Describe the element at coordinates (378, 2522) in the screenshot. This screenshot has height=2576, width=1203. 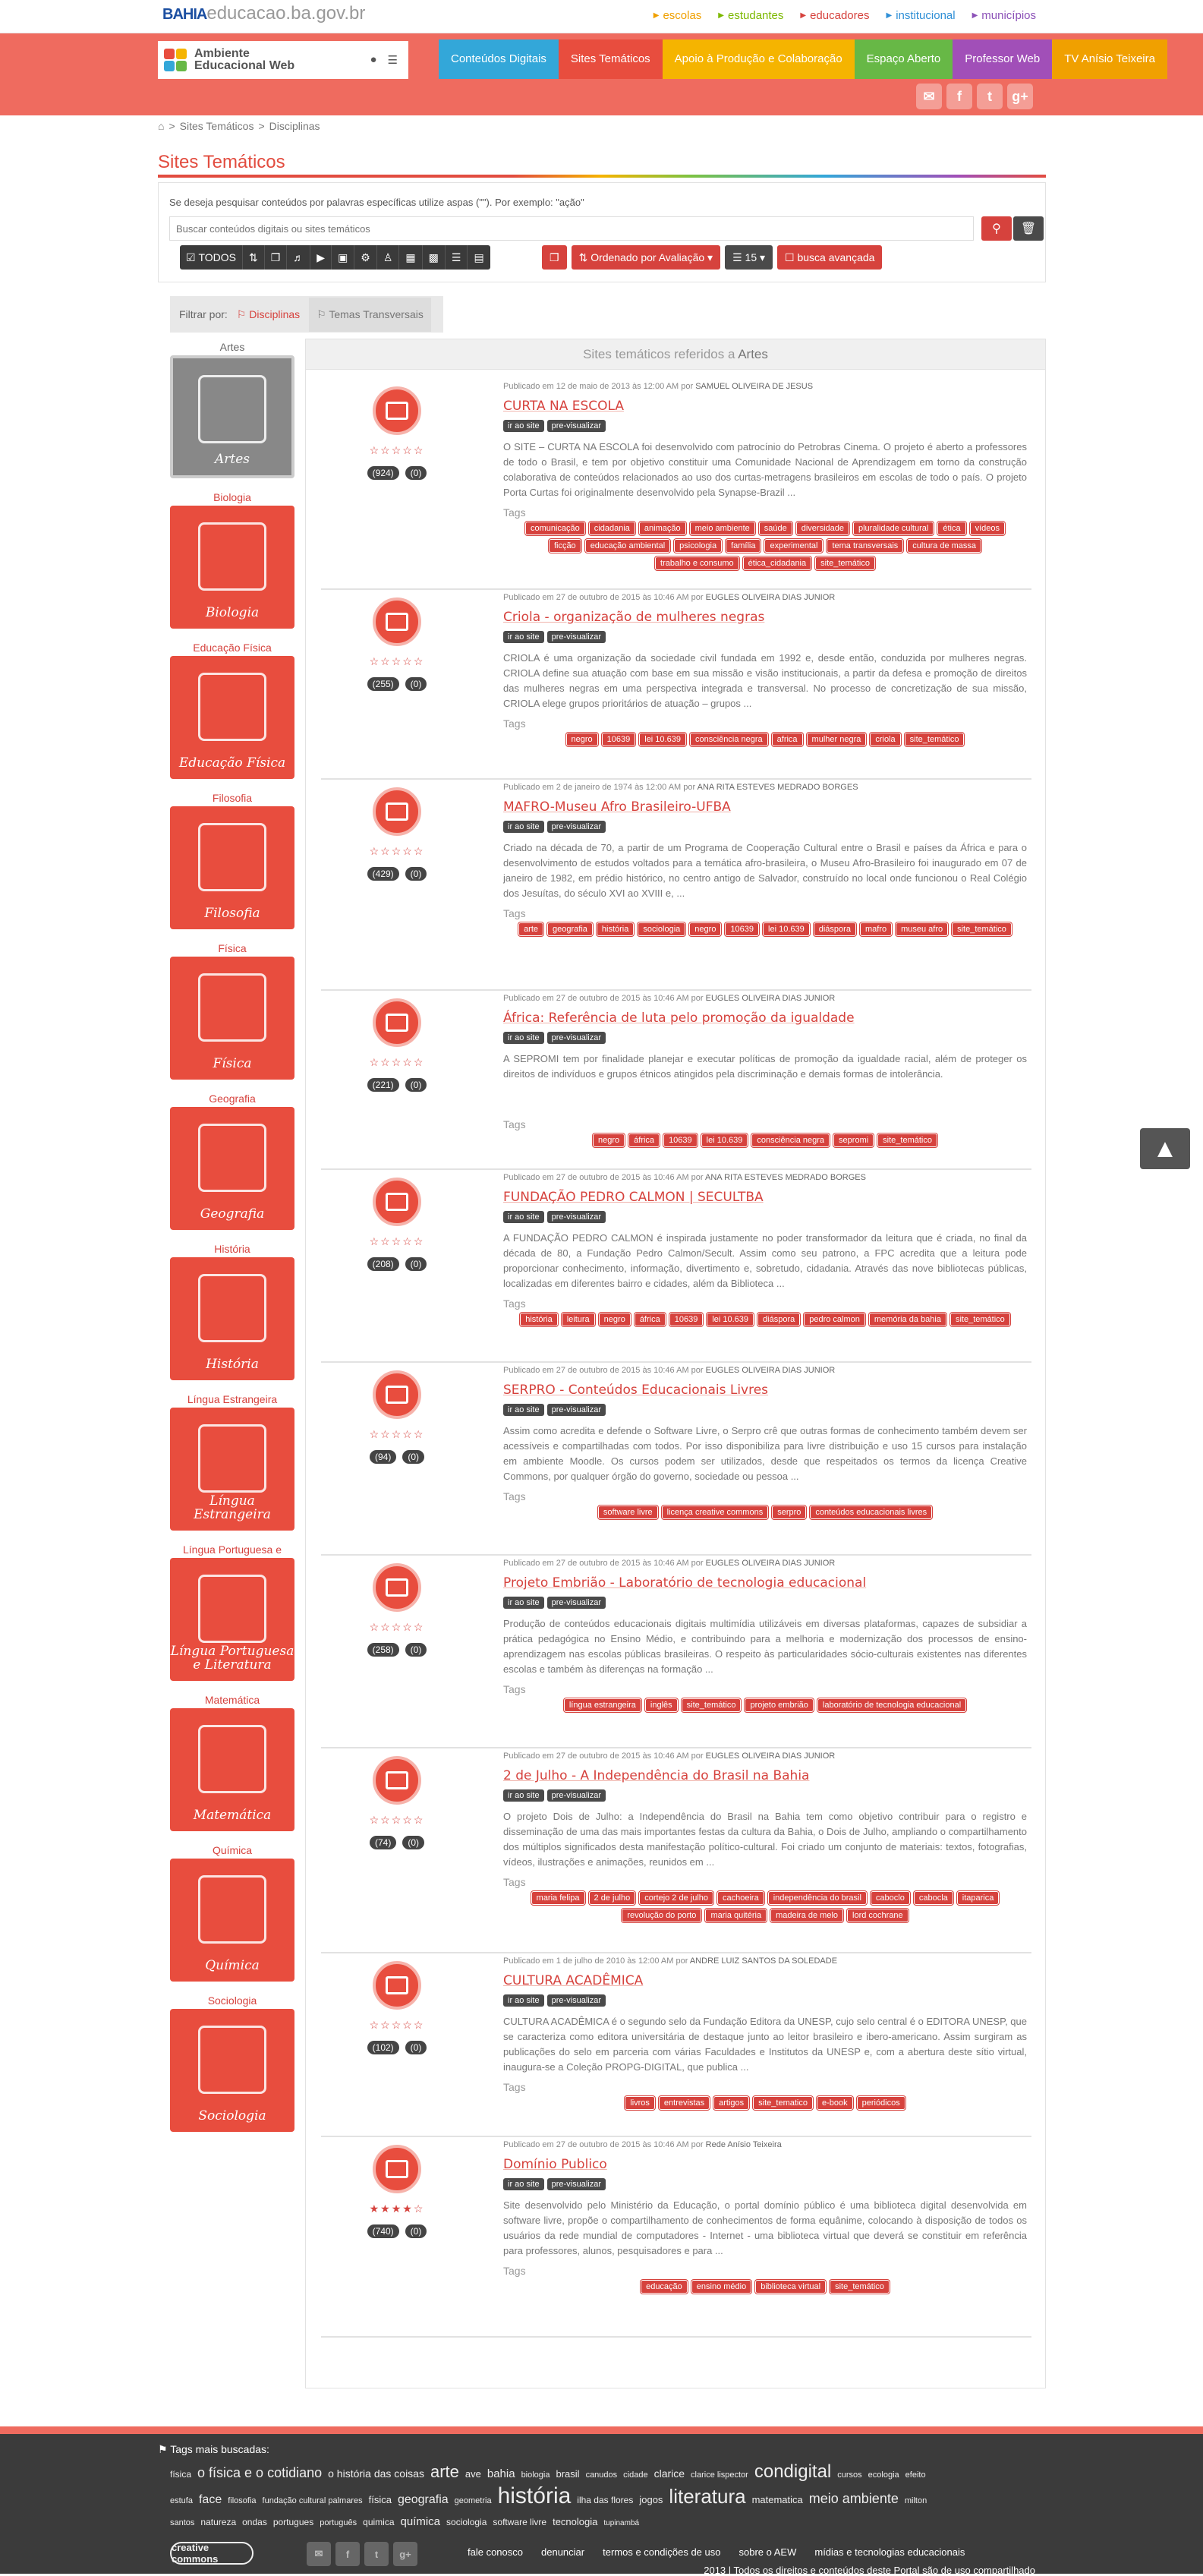
I see `cloud-tag: quimica` at that location.